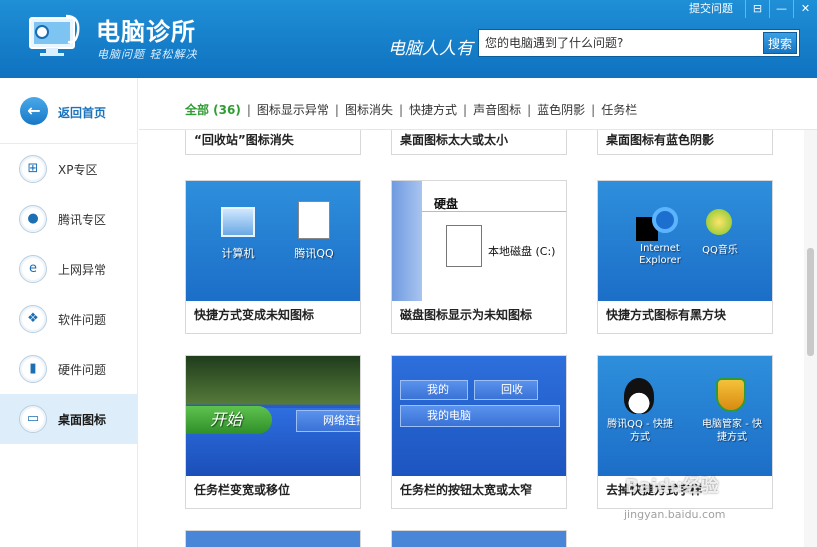 The width and height of the screenshot is (817, 547). I want to click on sidebar-item-internet: e 上网异常, so click(69, 269).